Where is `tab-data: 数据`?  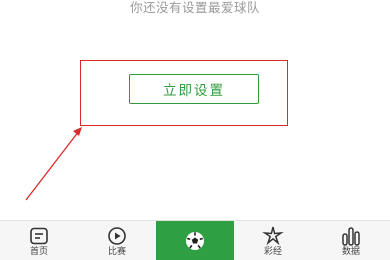
tab-data: 数据 is located at coordinates (351, 240).